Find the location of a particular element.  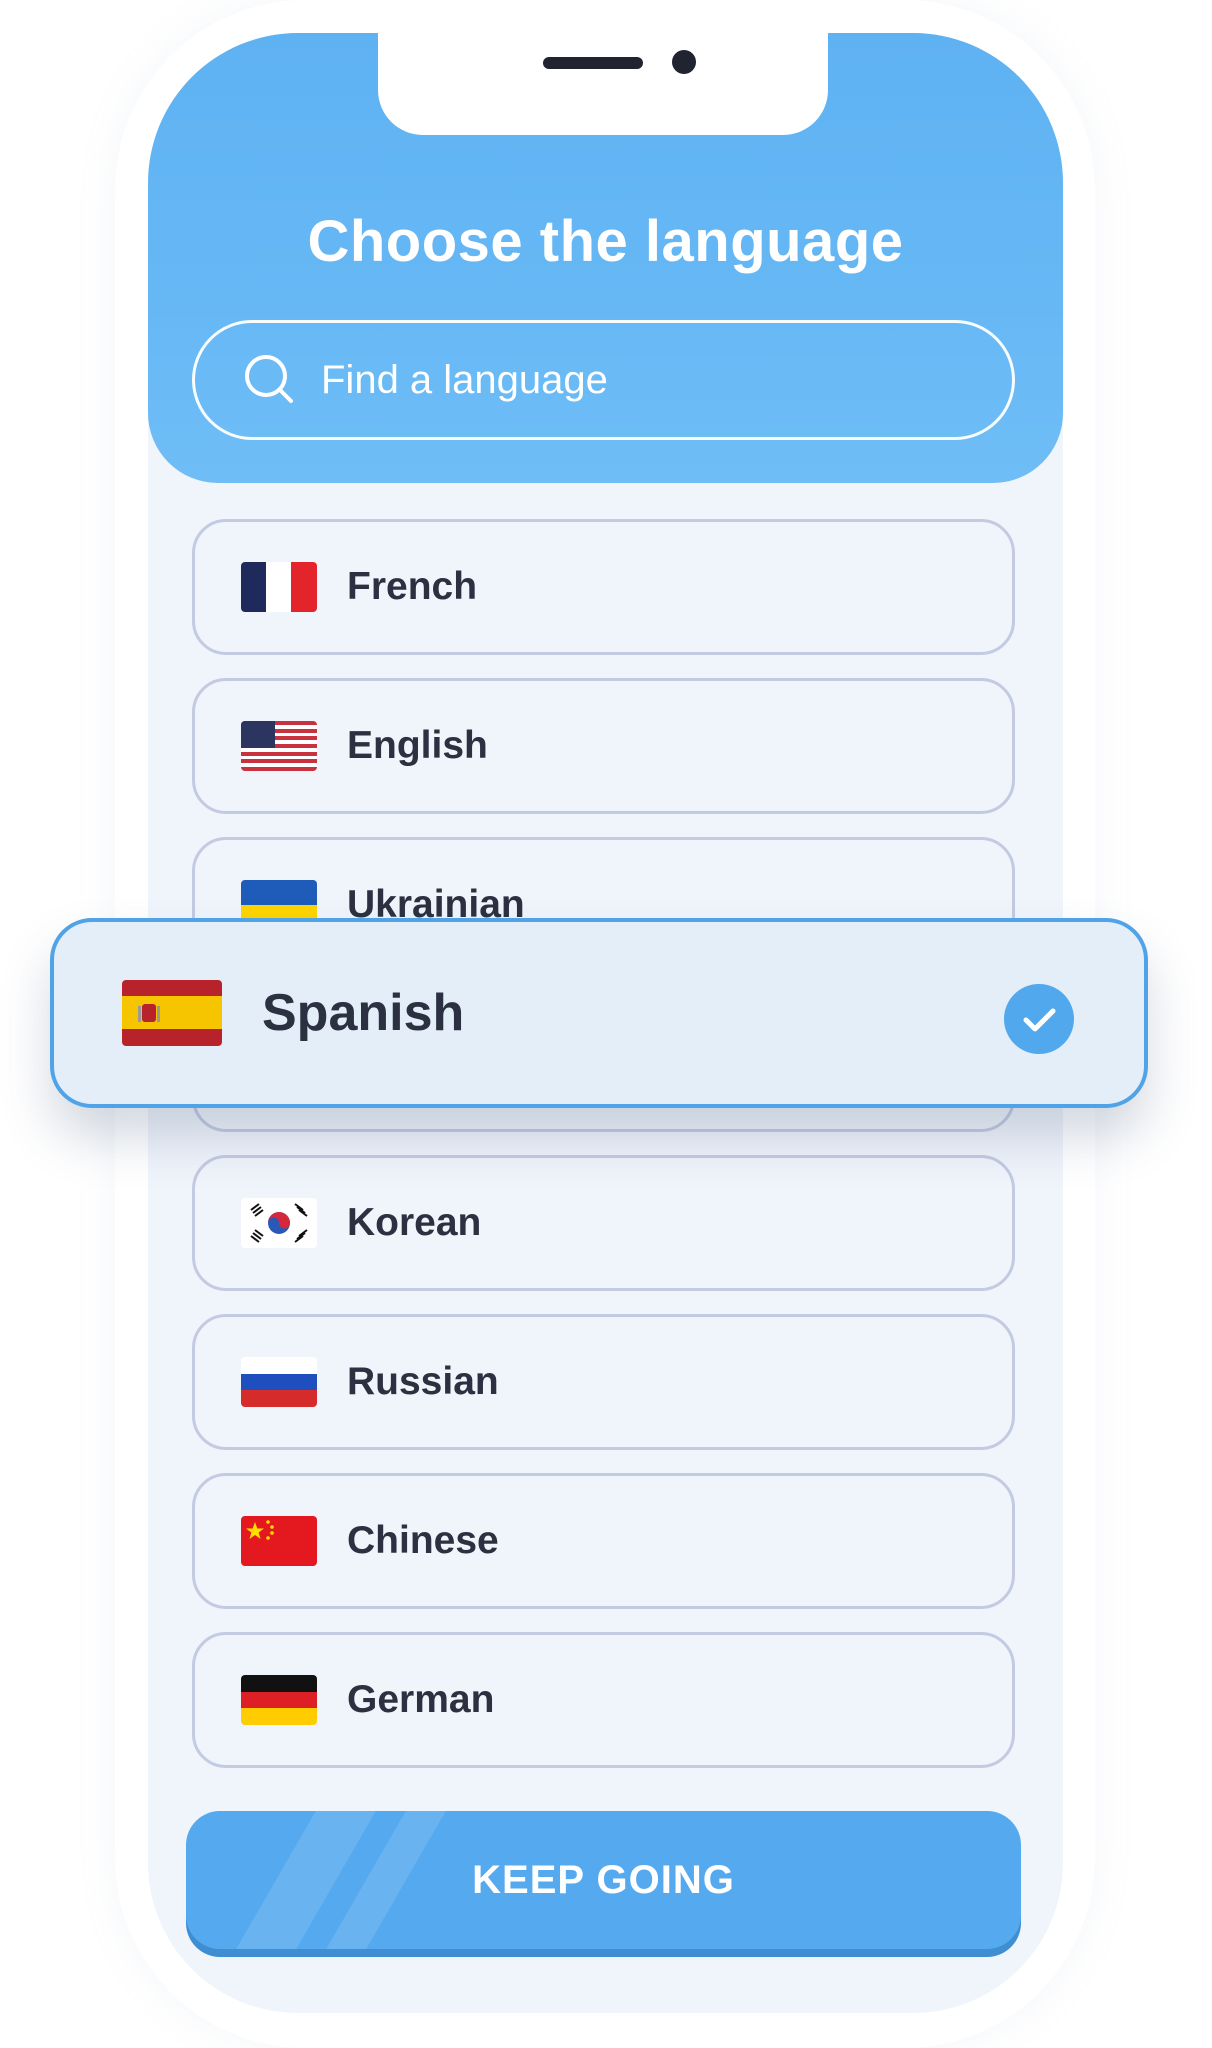

search-input is located at coordinates (621, 380).